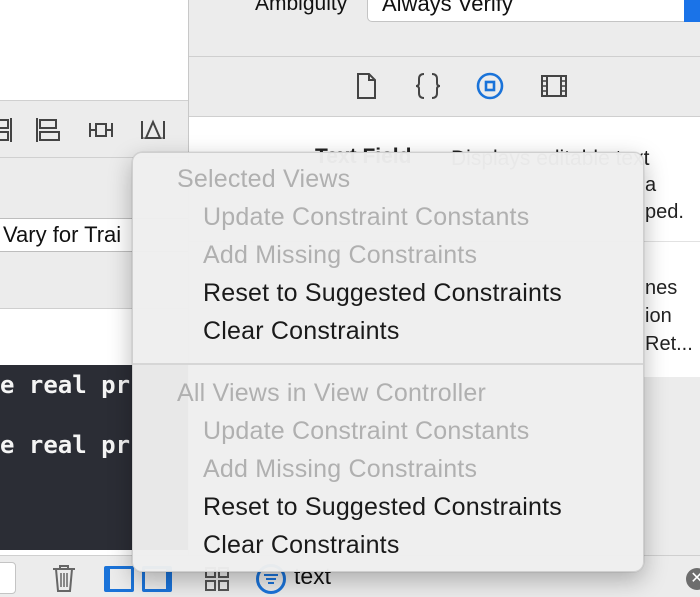 Image resolution: width=700 pixels, height=597 pixels. I want to click on left-pane-toggle-icon, so click(119, 579).